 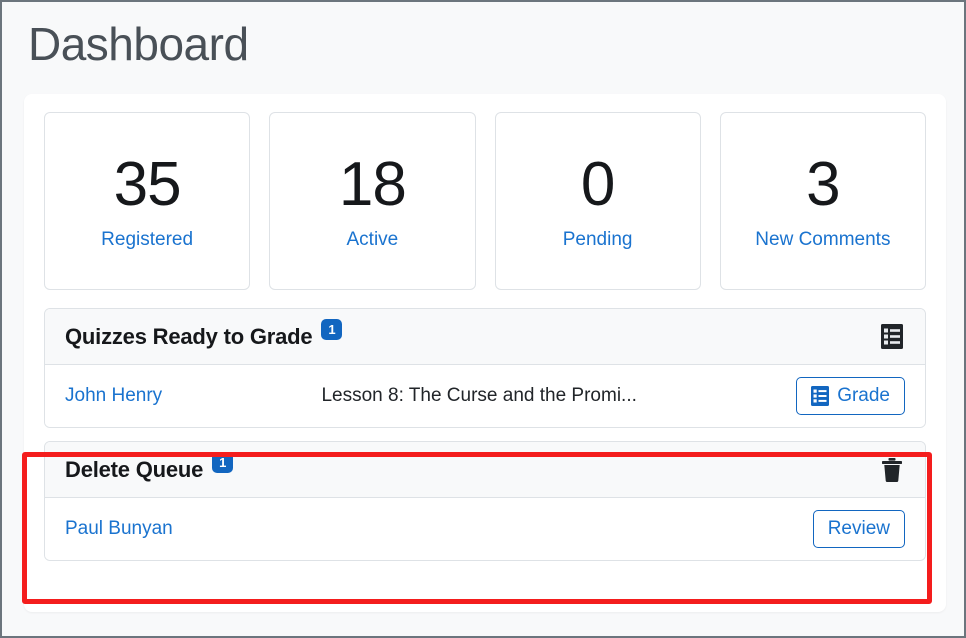 I want to click on stat-card-new-comments: 3 New Comments, so click(x=822, y=201).